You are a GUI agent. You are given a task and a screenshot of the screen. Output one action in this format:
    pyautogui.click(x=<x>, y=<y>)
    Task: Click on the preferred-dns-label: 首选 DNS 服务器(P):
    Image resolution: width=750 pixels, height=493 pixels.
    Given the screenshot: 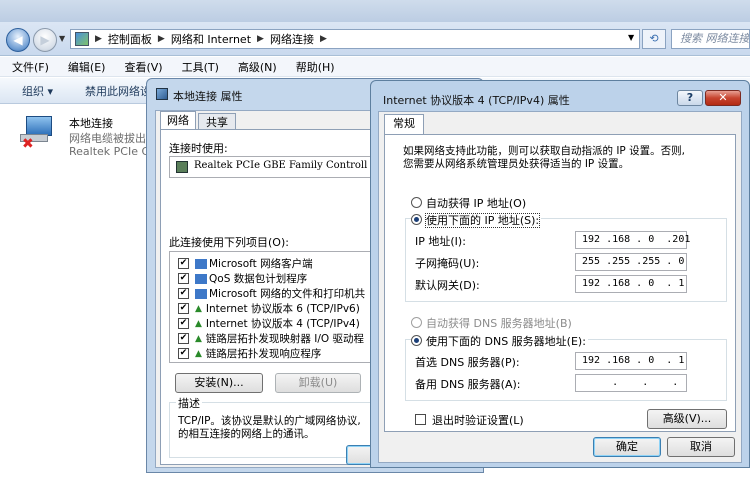 What is the action you would take?
    pyautogui.click(x=467, y=362)
    